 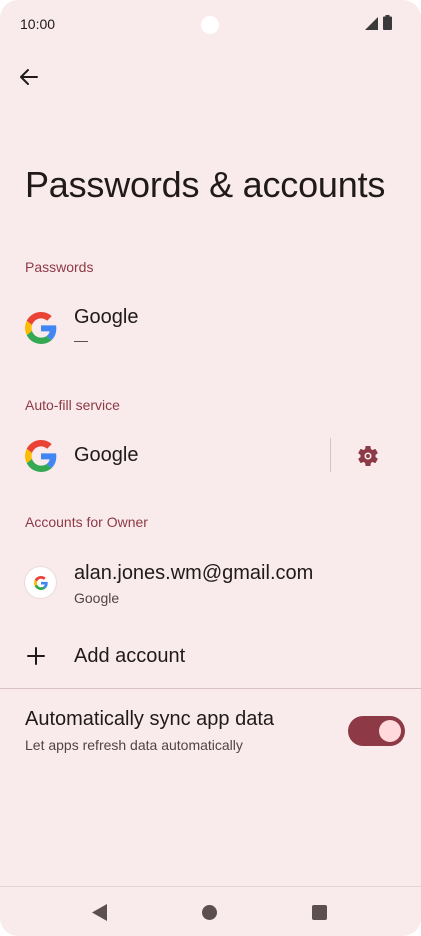 I want to click on nav-back-icon, so click(x=99, y=912).